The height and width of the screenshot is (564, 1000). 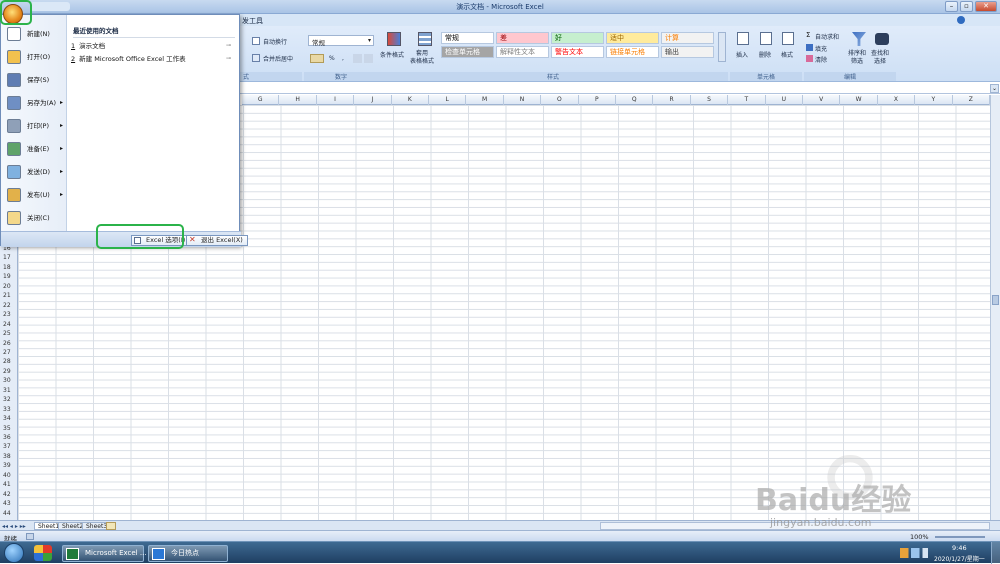 I want to click on vertical-scrollbar, so click(x=995, y=307).